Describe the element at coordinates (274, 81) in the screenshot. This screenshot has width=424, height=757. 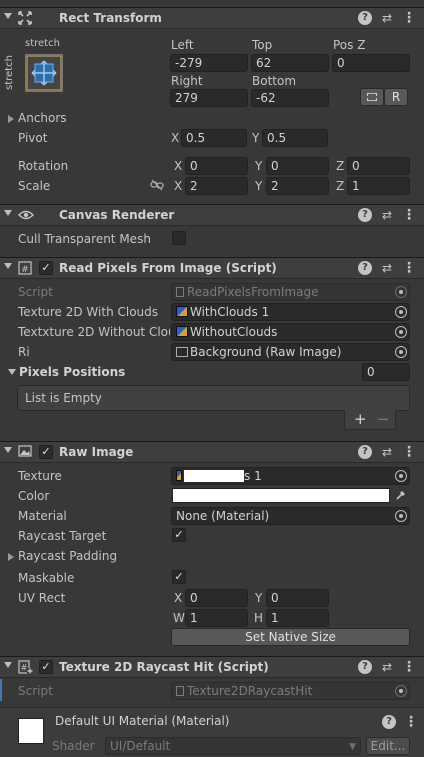
I see `bottom-column-label: Bottom` at that location.